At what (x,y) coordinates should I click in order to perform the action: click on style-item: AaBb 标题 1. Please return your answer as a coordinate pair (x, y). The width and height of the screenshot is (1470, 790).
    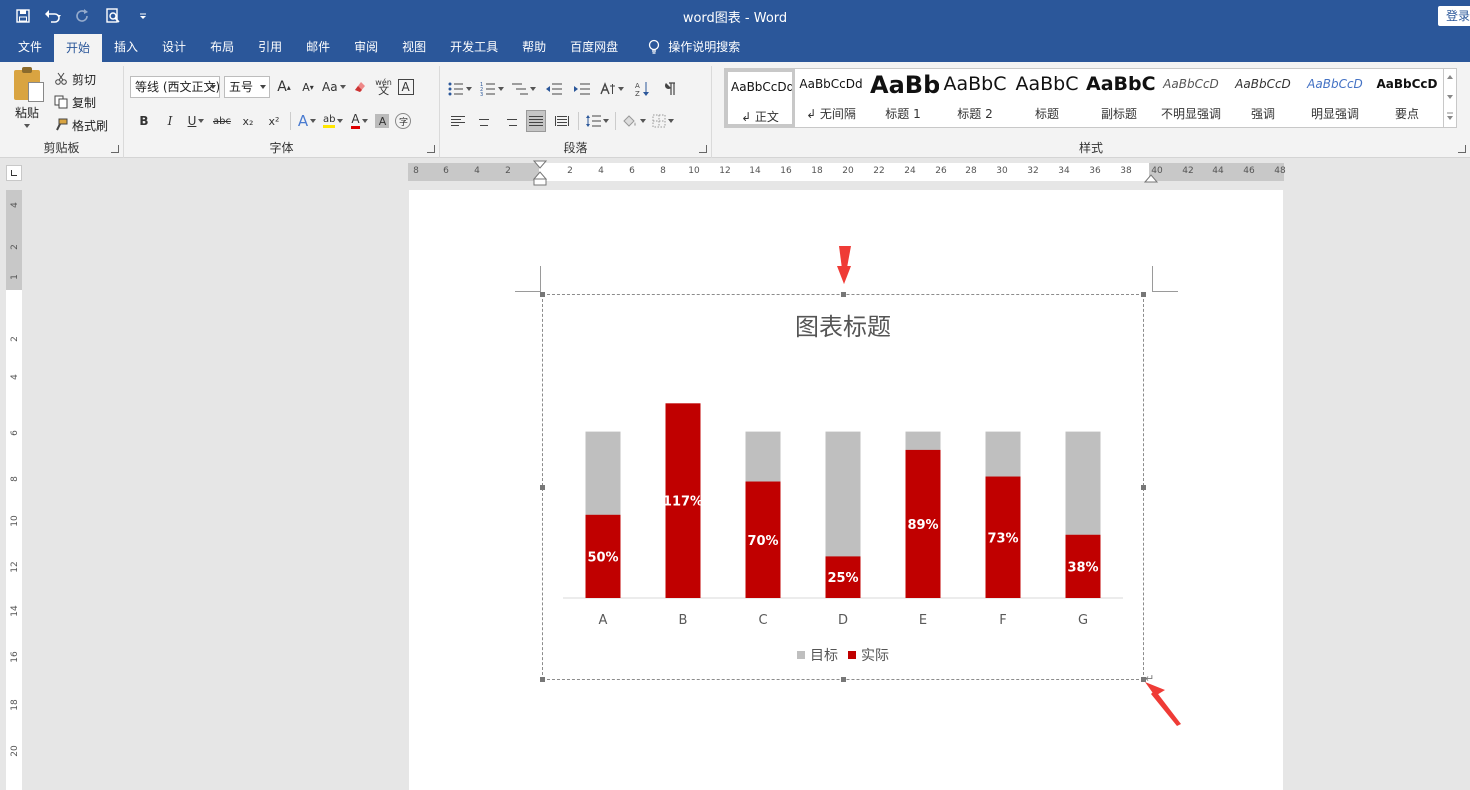
    Looking at the image, I should click on (903, 98).